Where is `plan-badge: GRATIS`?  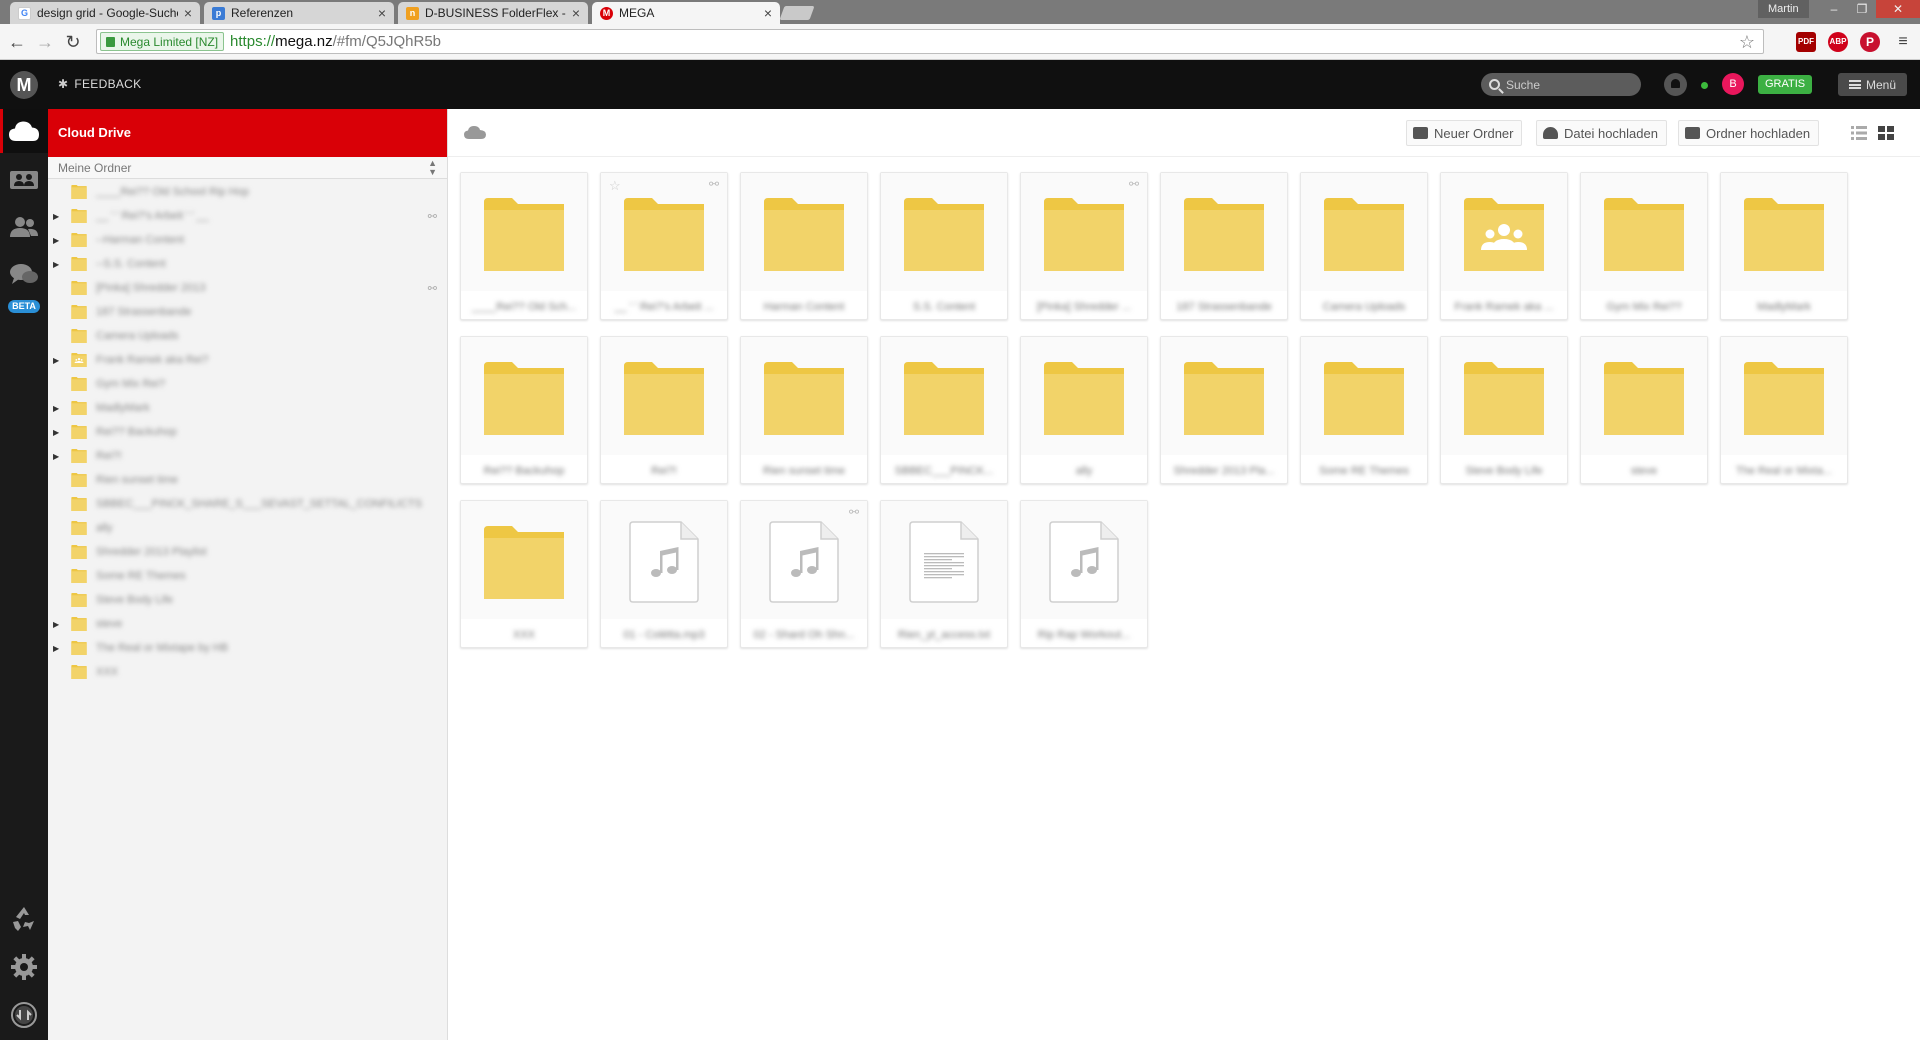
plan-badge: GRATIS is located at coordinates (1785, 84).